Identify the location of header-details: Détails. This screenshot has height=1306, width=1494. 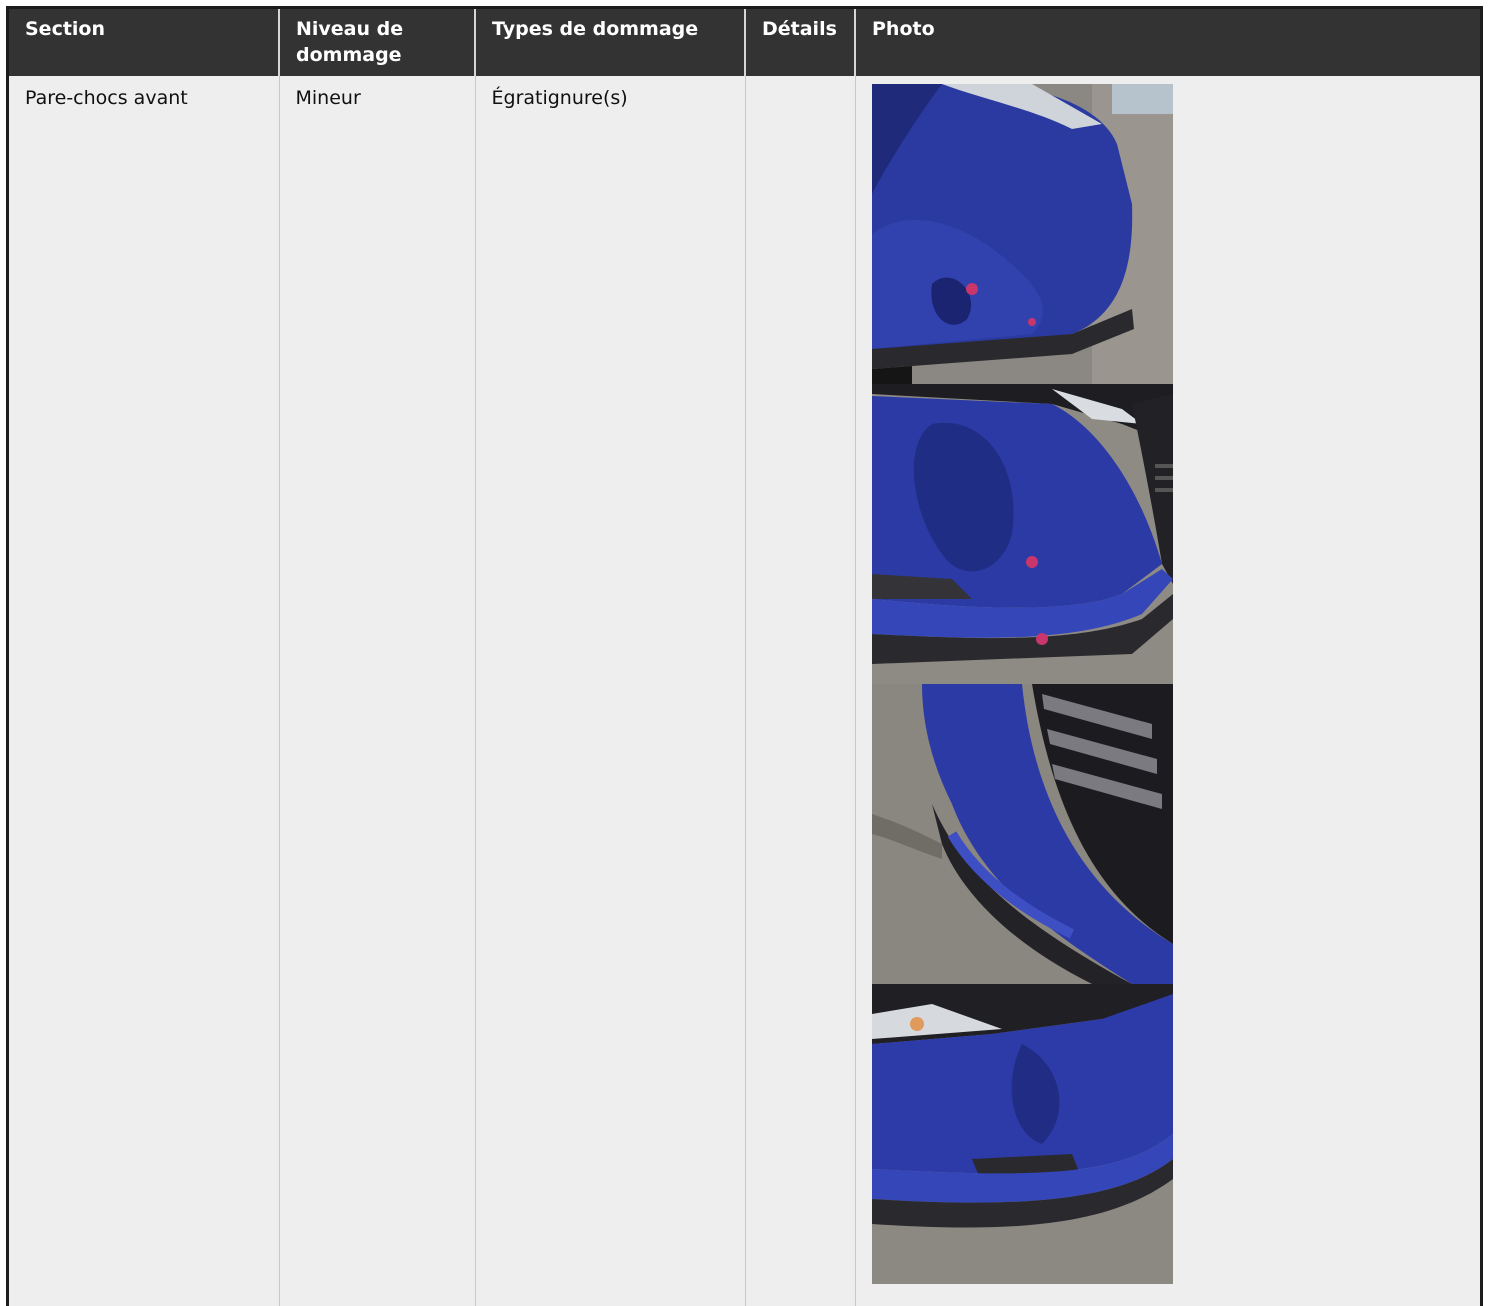
(800, 42).